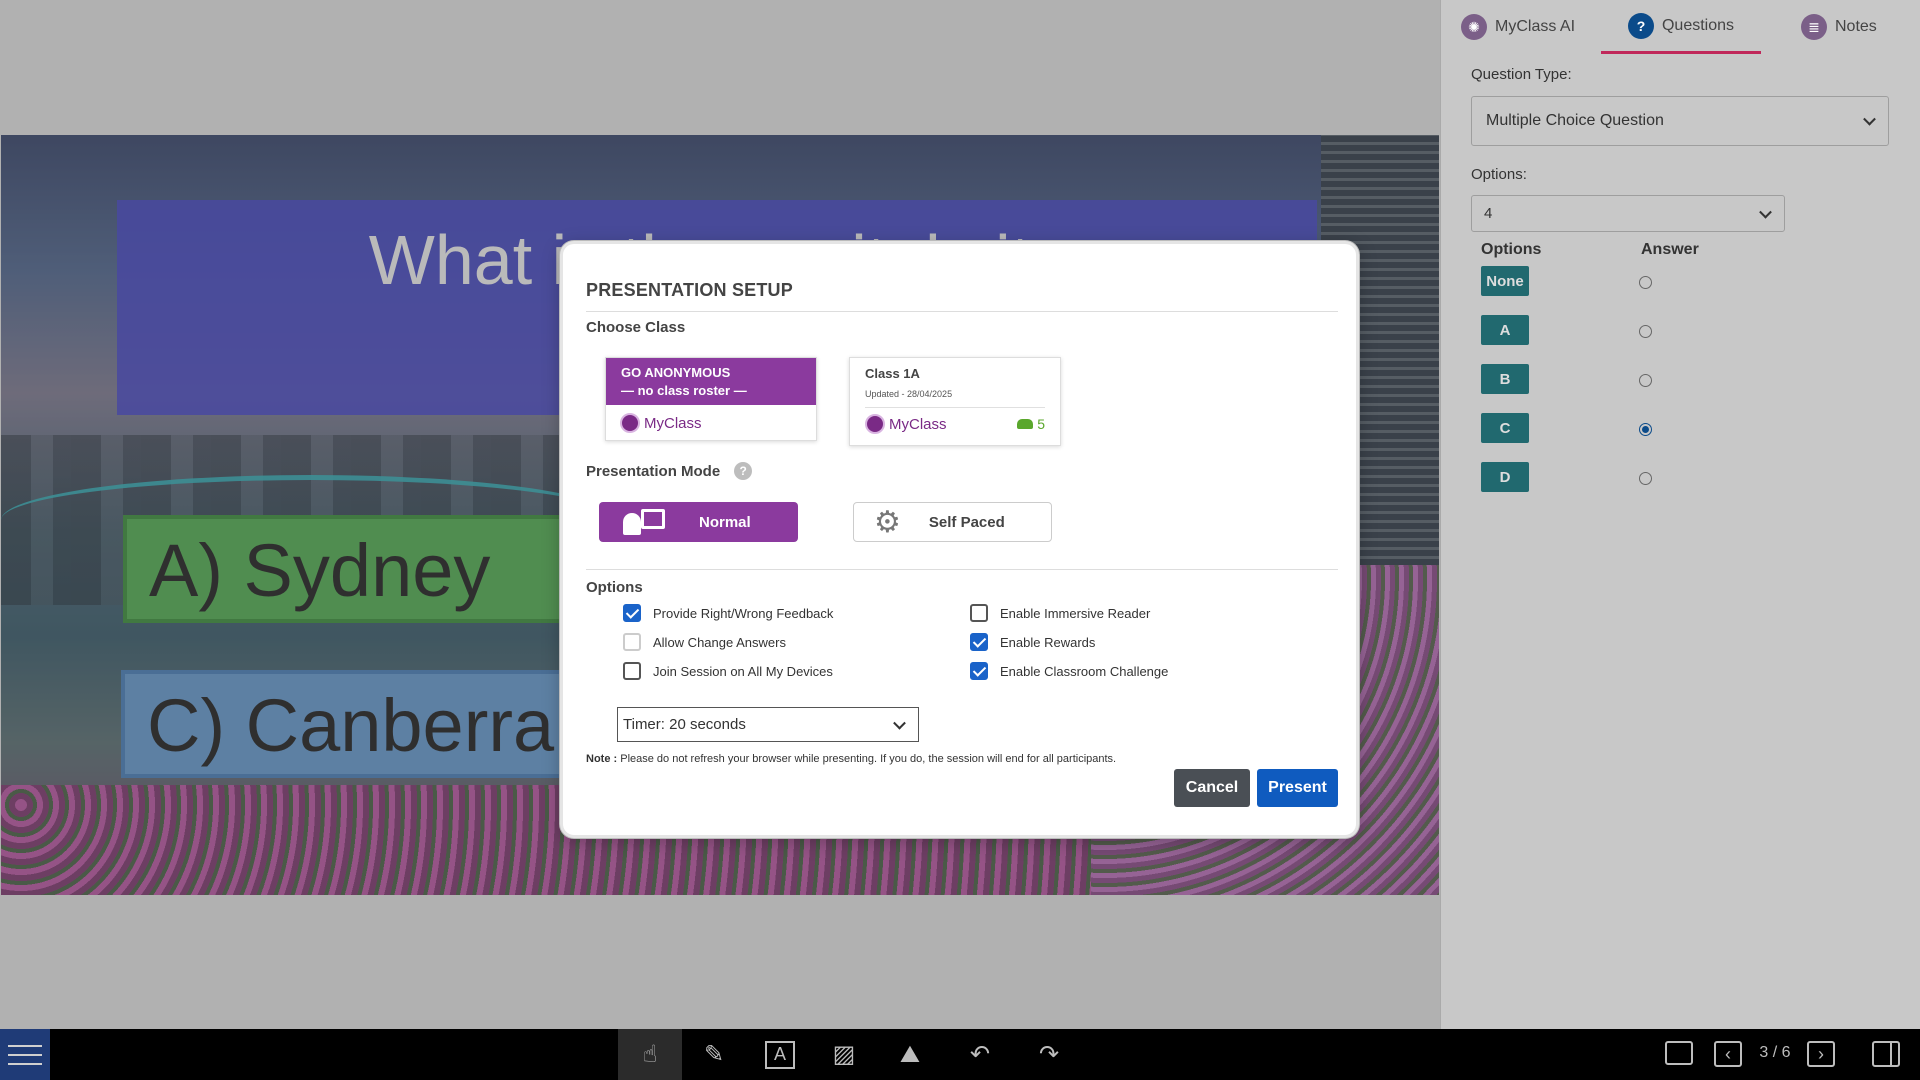  What do you see at coordinates (1505, 428) in the screenshot?
I see `option-chip-c: C` at bounding box center [1505, 428].